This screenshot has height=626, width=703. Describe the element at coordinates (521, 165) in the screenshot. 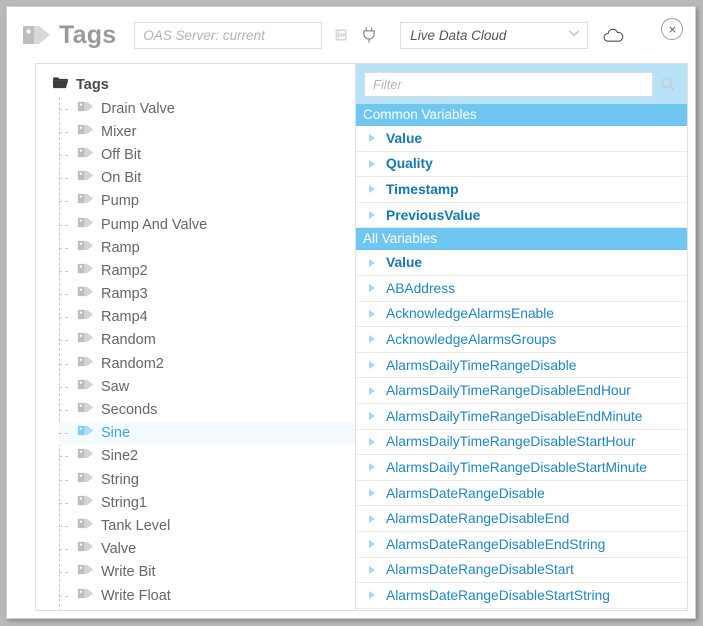

I see `variable-row: Quality` at that location.